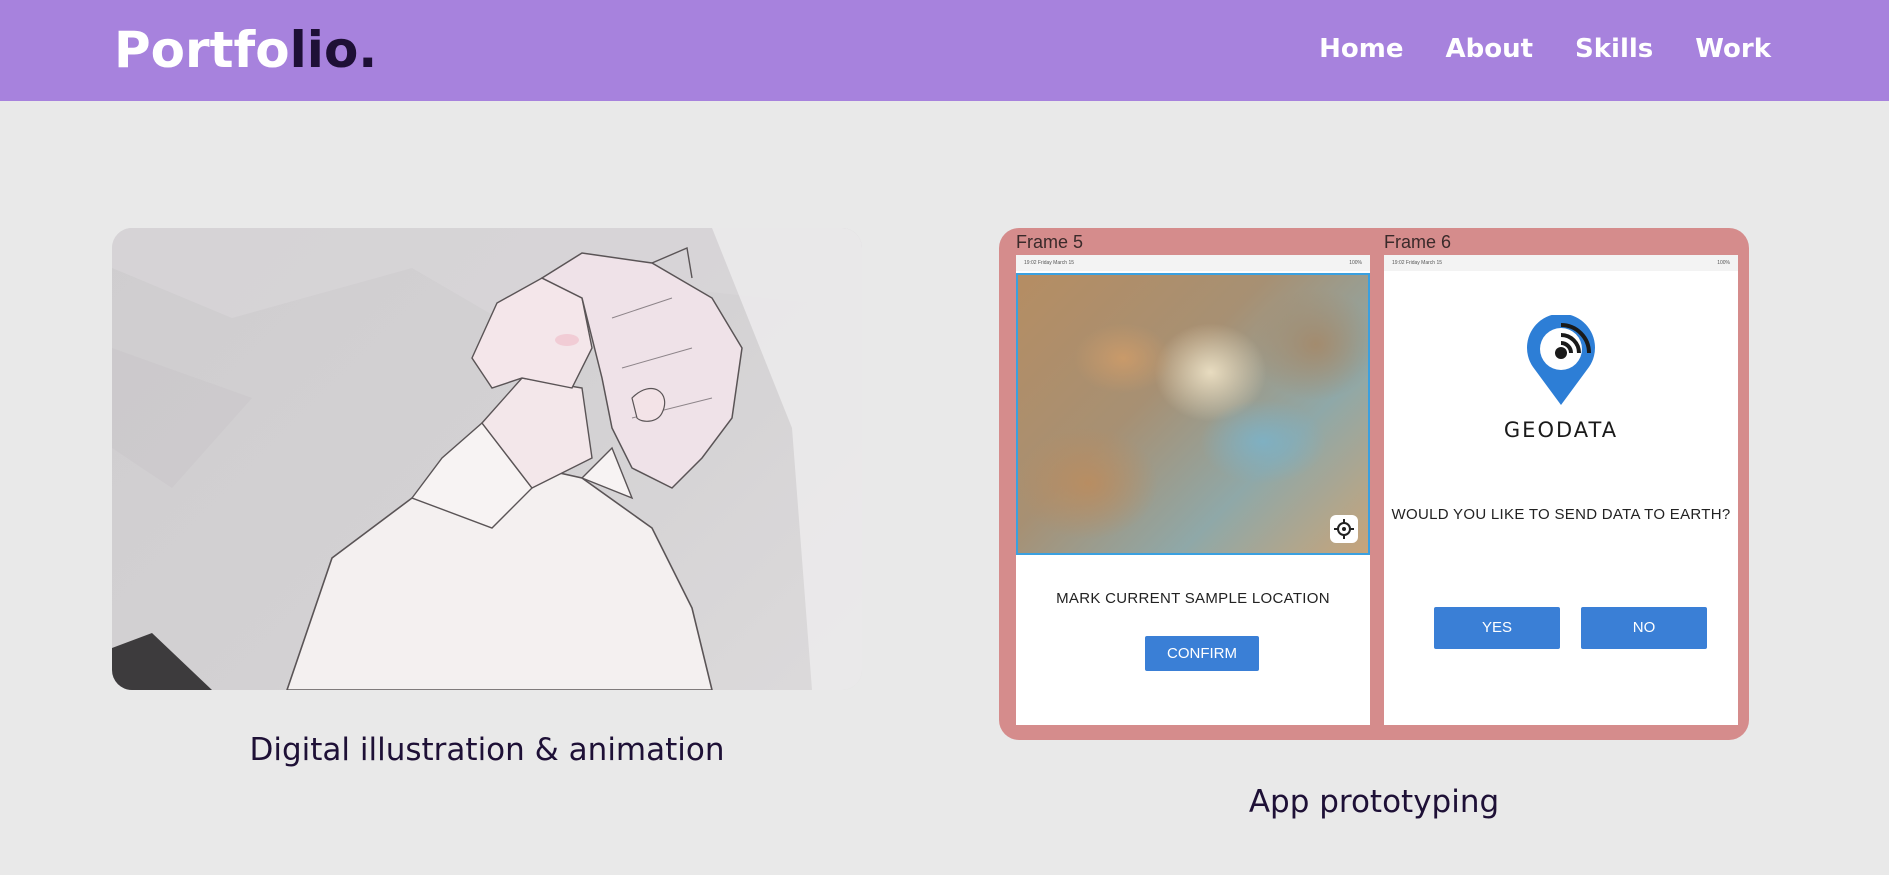 The width and height of the screenshot is (1889, 875). What do you see at coordinates (1644, 628) in the screenshot?
I see `no-button: NO` at bounding box center [1644, 628].